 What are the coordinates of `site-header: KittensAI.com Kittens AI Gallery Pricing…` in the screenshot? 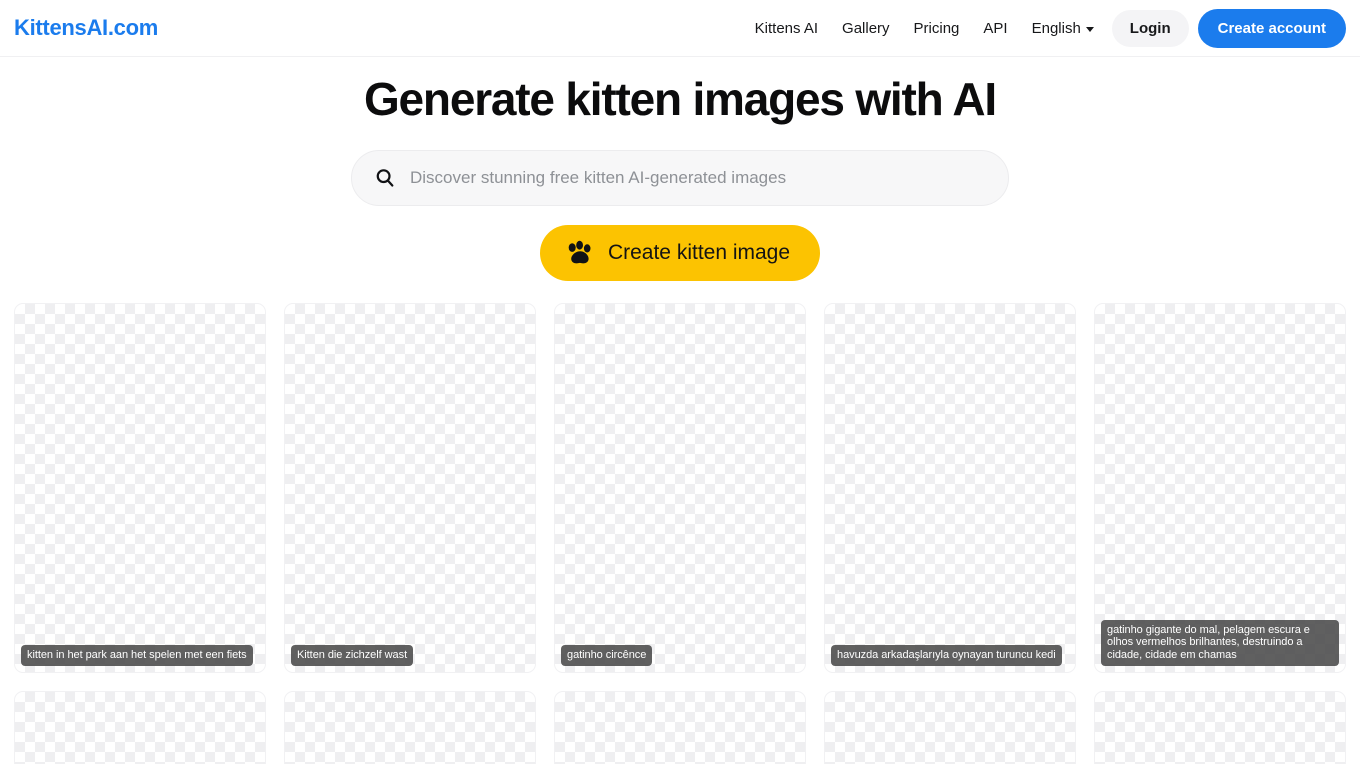 It's located at (680, 28).